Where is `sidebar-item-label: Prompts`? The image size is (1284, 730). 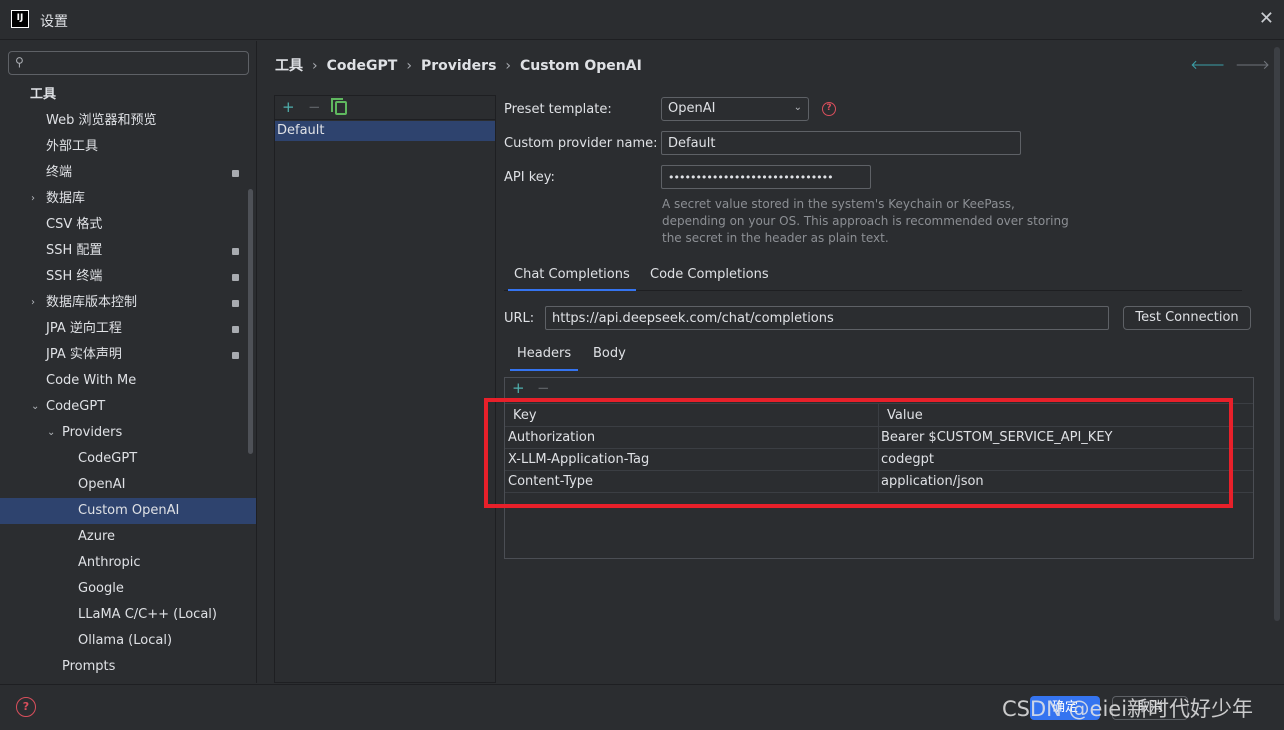 sidebar-item-label: Prompts is located at coordinates (89, 666).